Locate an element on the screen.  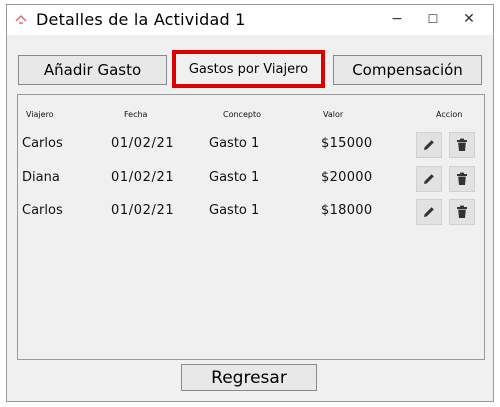
minimize-icon: − is located at coordinates (397, 19).